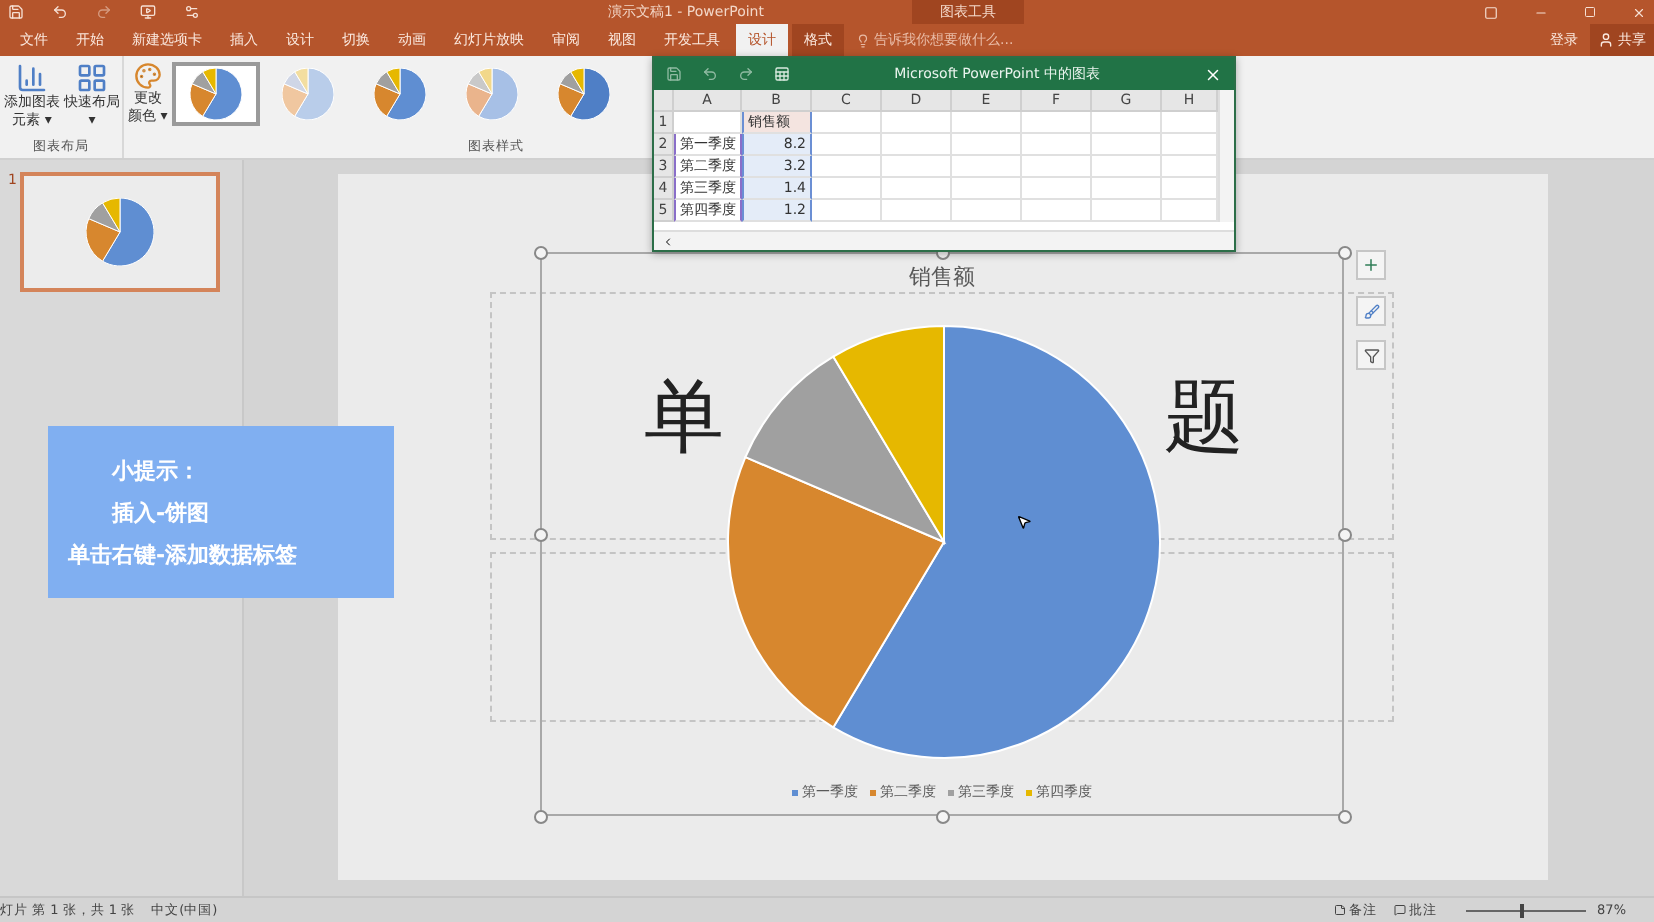 Image resolution: width=1654 pixels, height=922 pixels. What do you see at coordinates (1226, 156) in the screenshot?
I see `vertical-scrollbar` at bounding box center [1226, 156].